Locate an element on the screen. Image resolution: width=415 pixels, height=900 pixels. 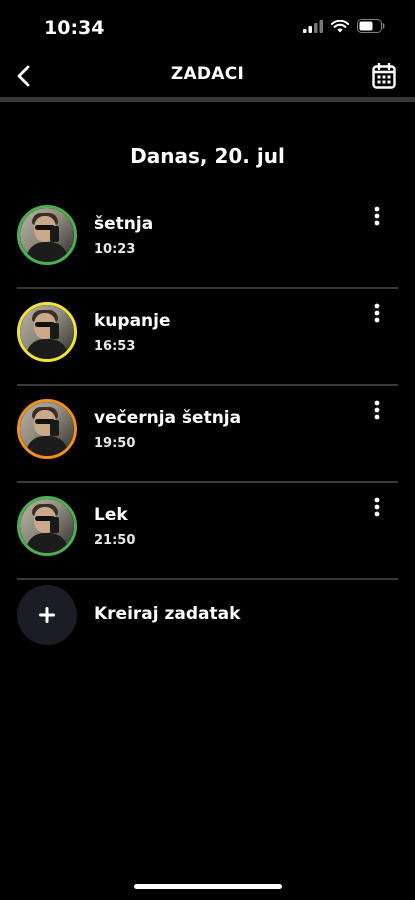
battery-icon is located at coordinates (371, 26).